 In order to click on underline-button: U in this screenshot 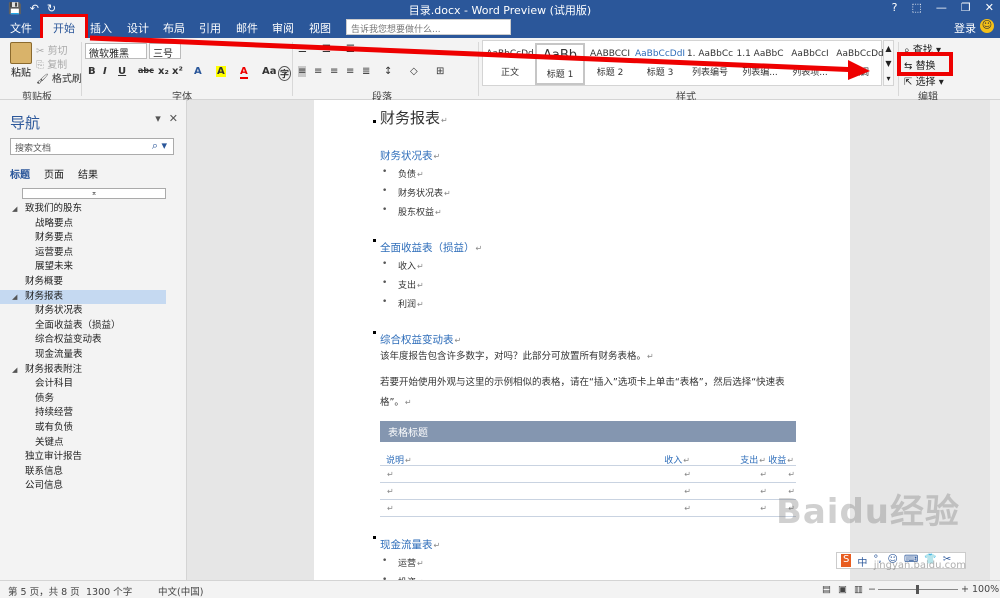, I will do `click(122, 71)`.